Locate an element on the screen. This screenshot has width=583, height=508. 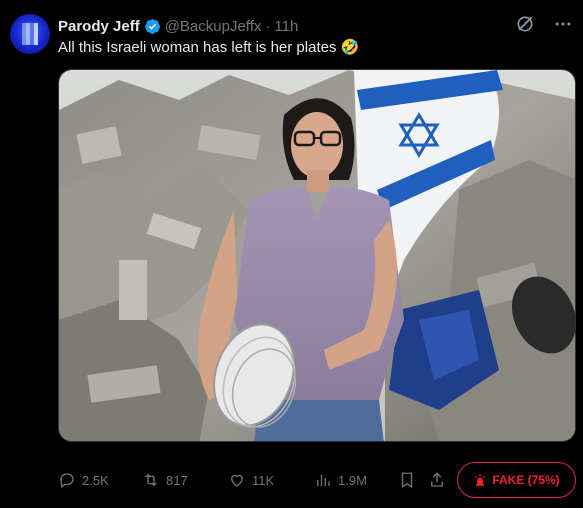
alarm-siren-icon is located at coordinates (480, 480).